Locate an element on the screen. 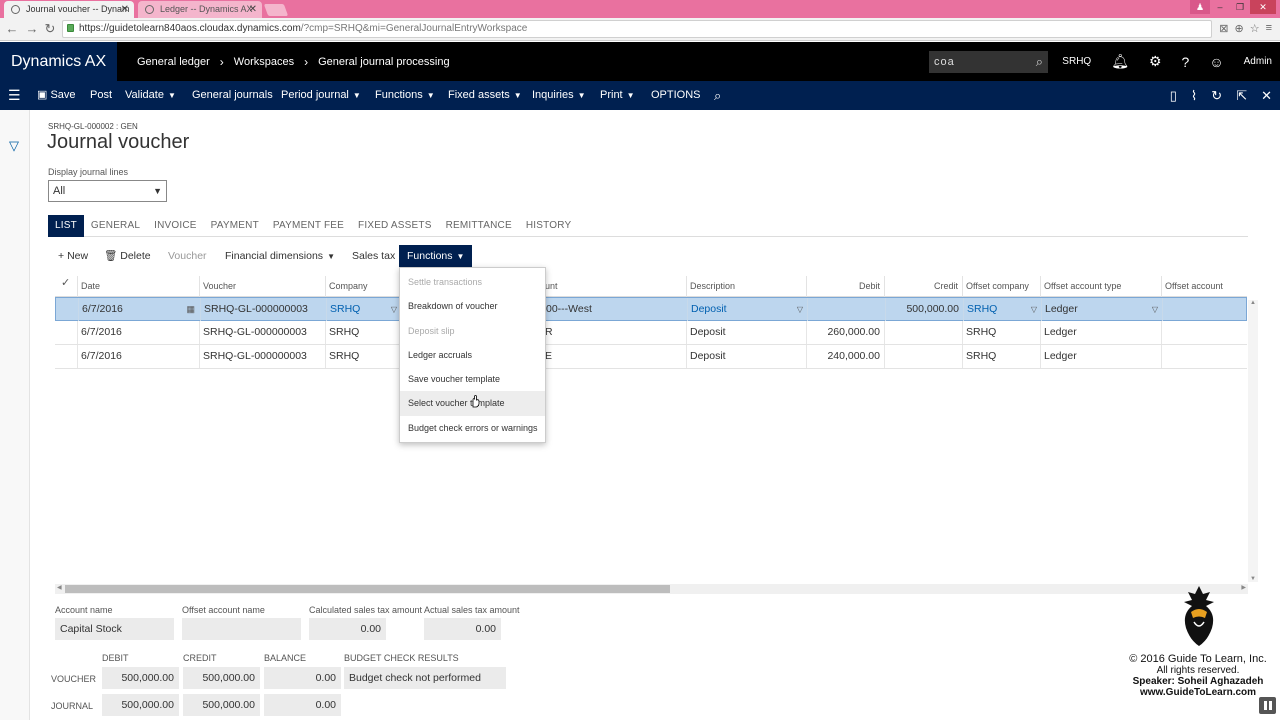  column-credit: Credit is located at coordinates (923, 286).